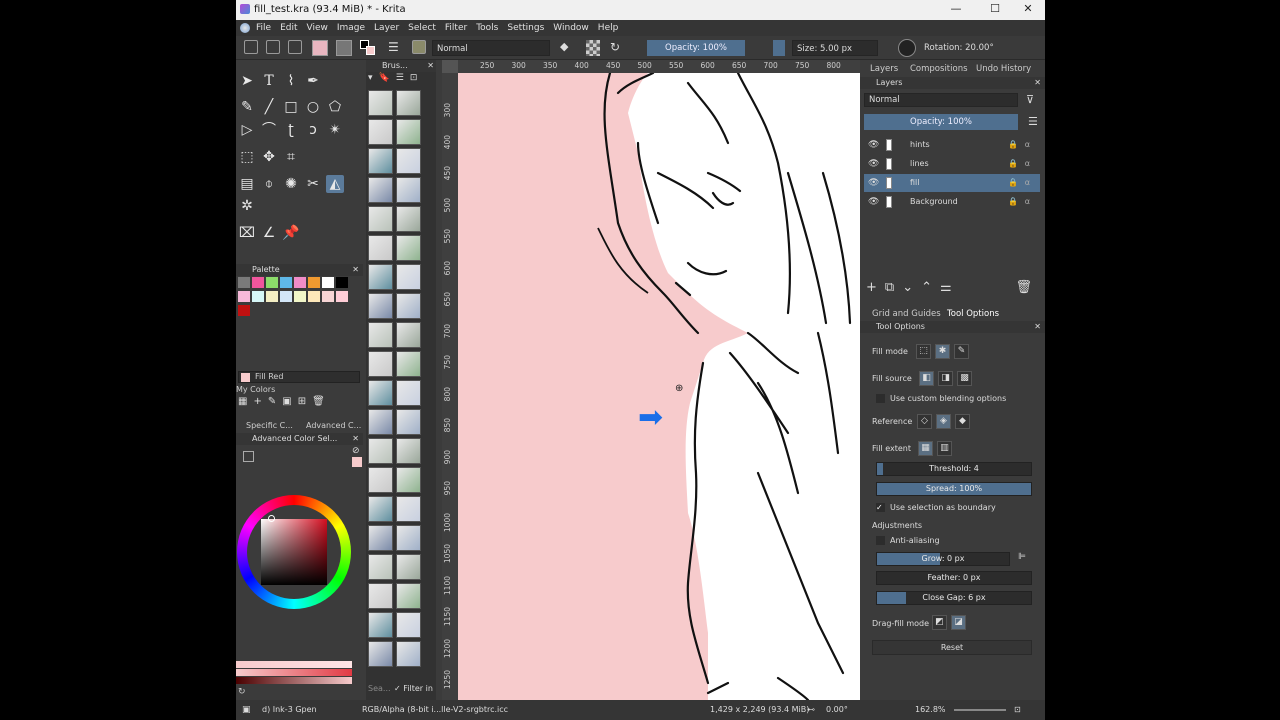 The width and height of the screenshot is (1280, 720). I want to click on fill-mode-region-button: ⬚, so click(923, 351).